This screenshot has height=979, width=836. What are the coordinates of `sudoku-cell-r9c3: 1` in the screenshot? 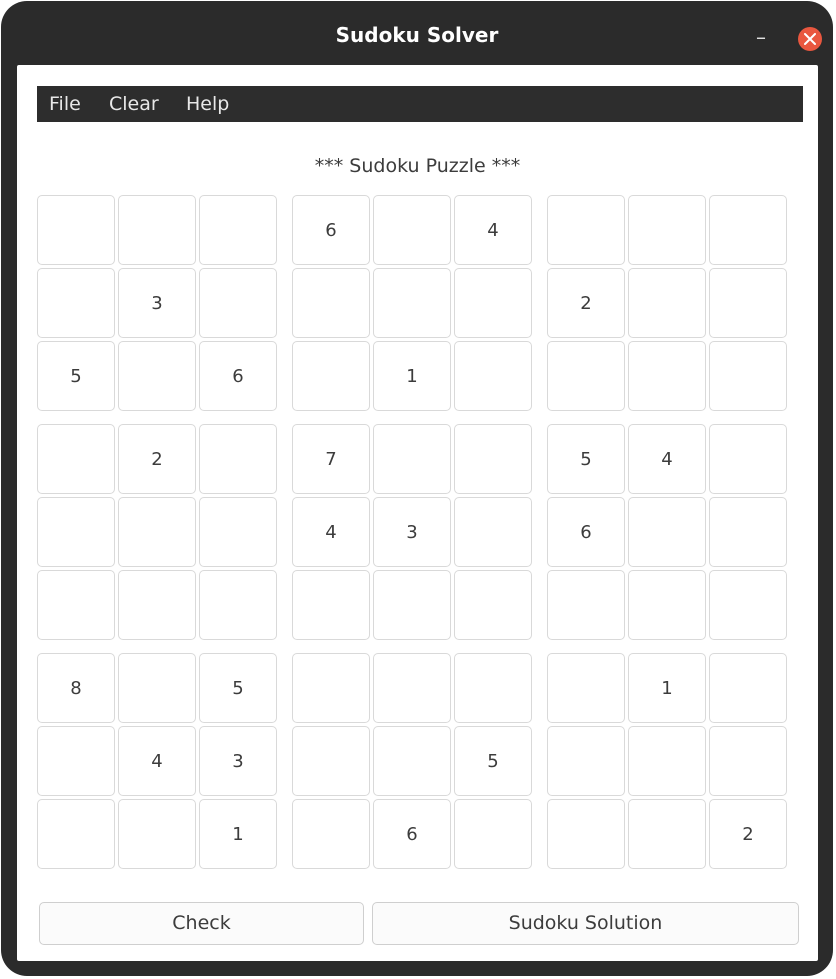 It's located at (238, 834).